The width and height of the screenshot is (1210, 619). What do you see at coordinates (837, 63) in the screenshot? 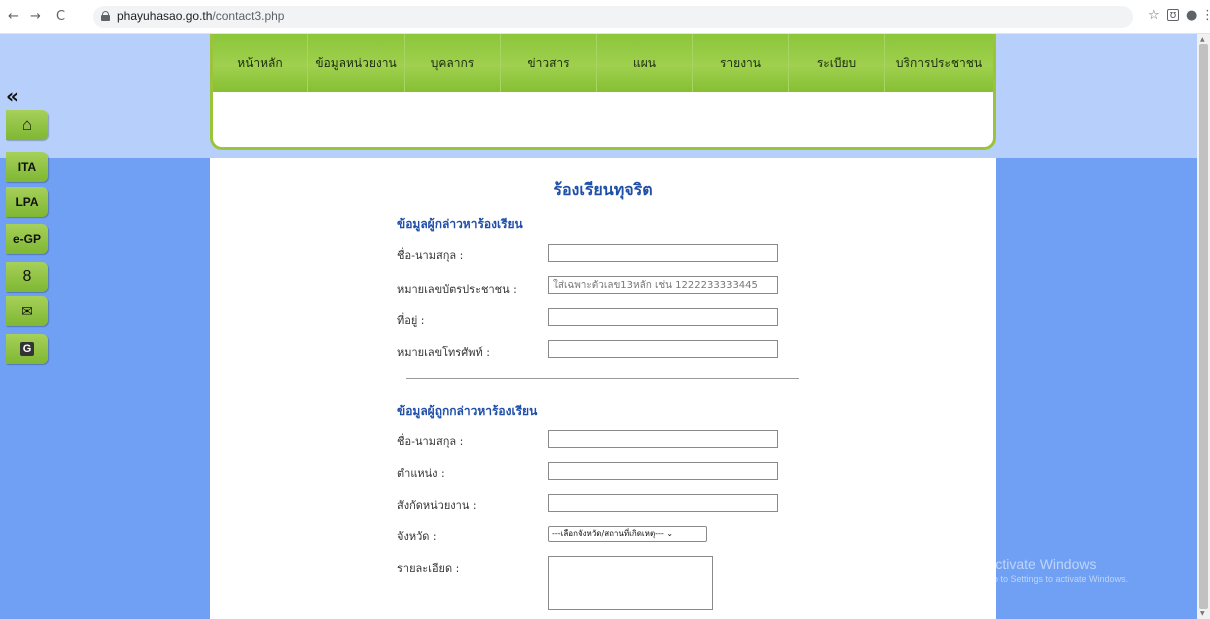
I see `menu-regulation: ระเบียบ` at bounding box center [837, 63].